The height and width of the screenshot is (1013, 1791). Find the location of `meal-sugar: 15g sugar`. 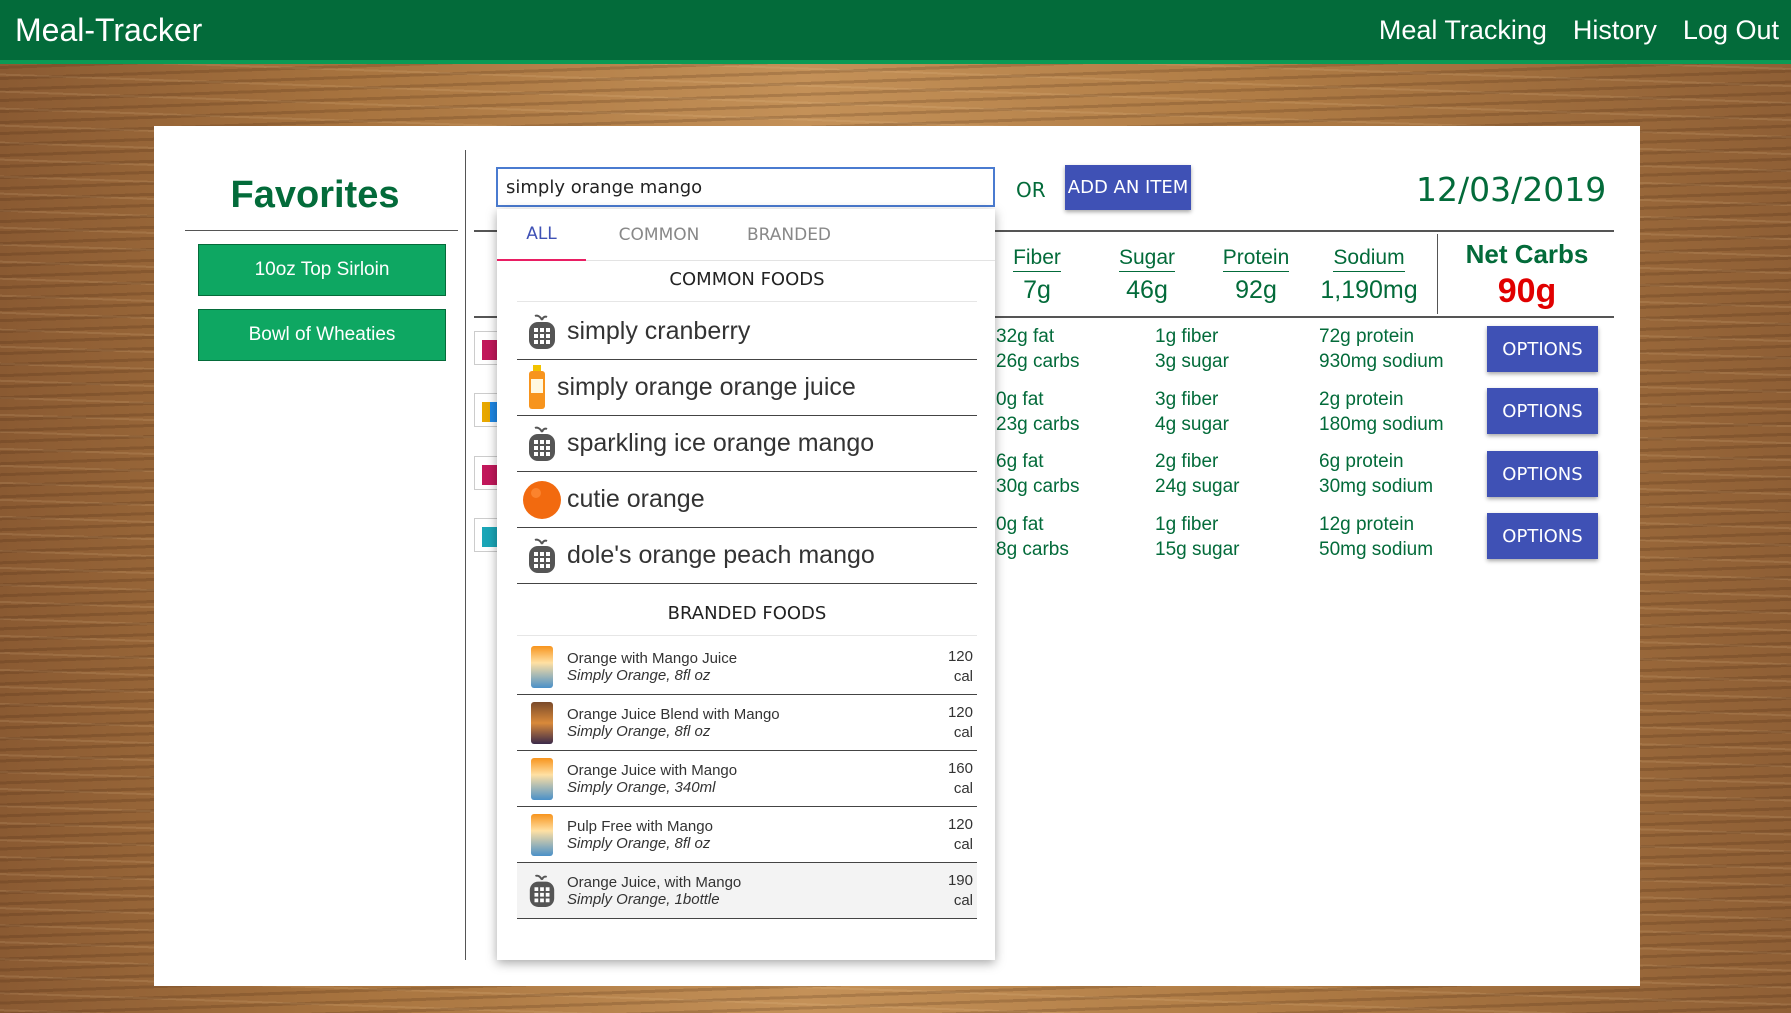

meal-sugar: 15g sugar is located at coordinates (1197, 549).